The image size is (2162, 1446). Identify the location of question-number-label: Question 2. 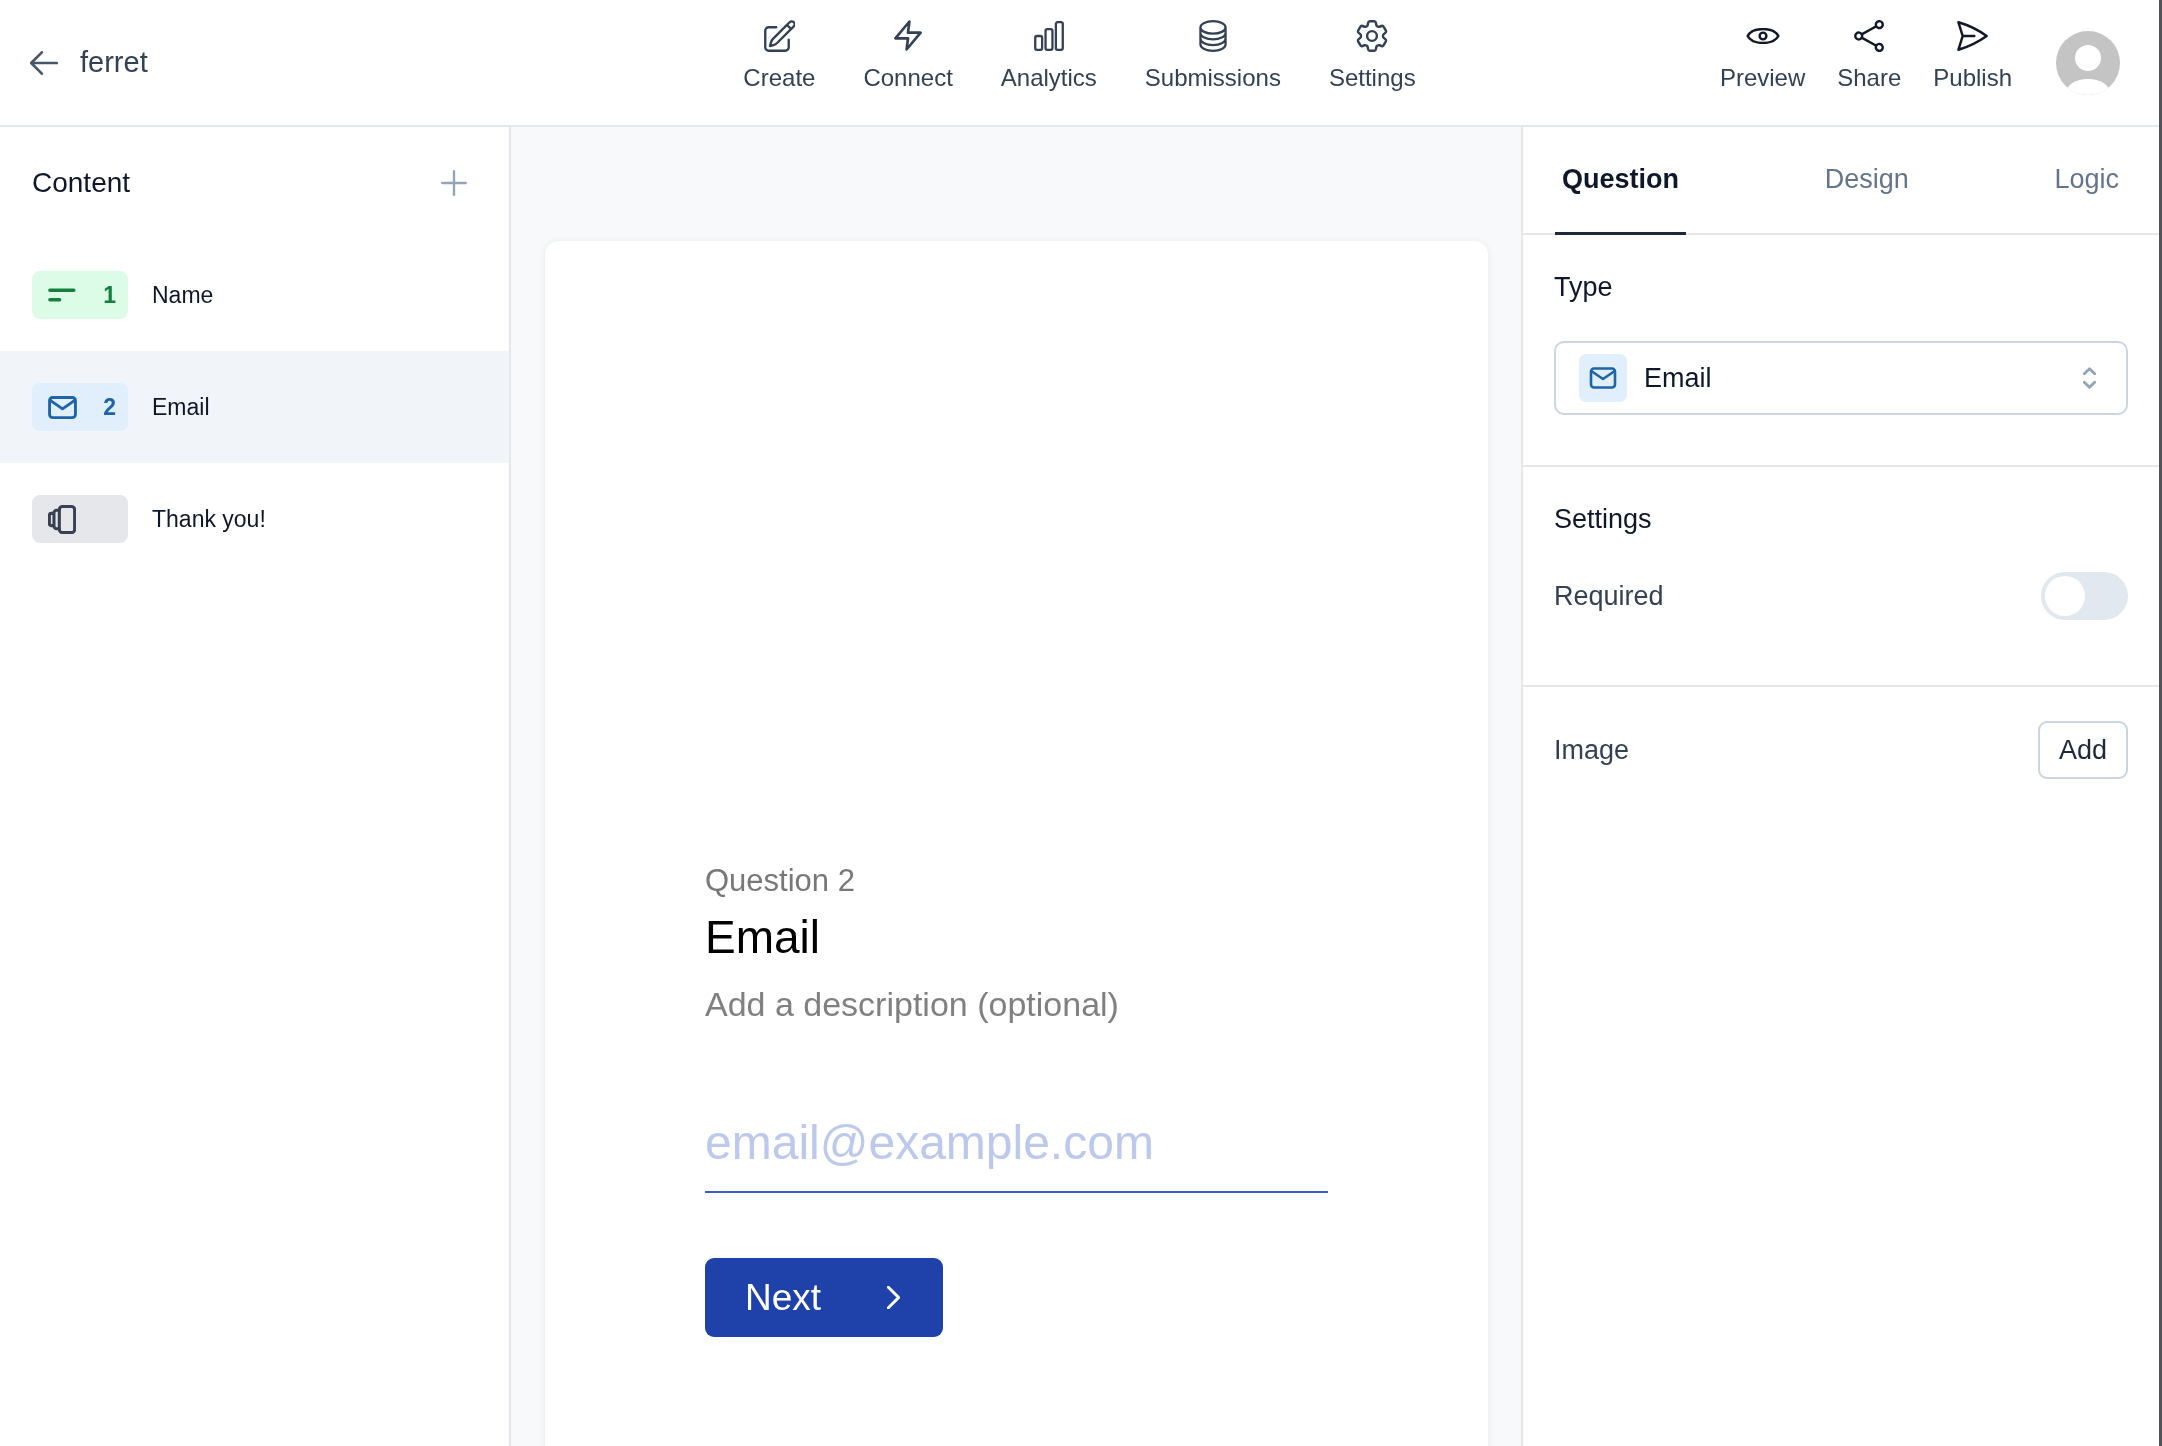
(780, 880).